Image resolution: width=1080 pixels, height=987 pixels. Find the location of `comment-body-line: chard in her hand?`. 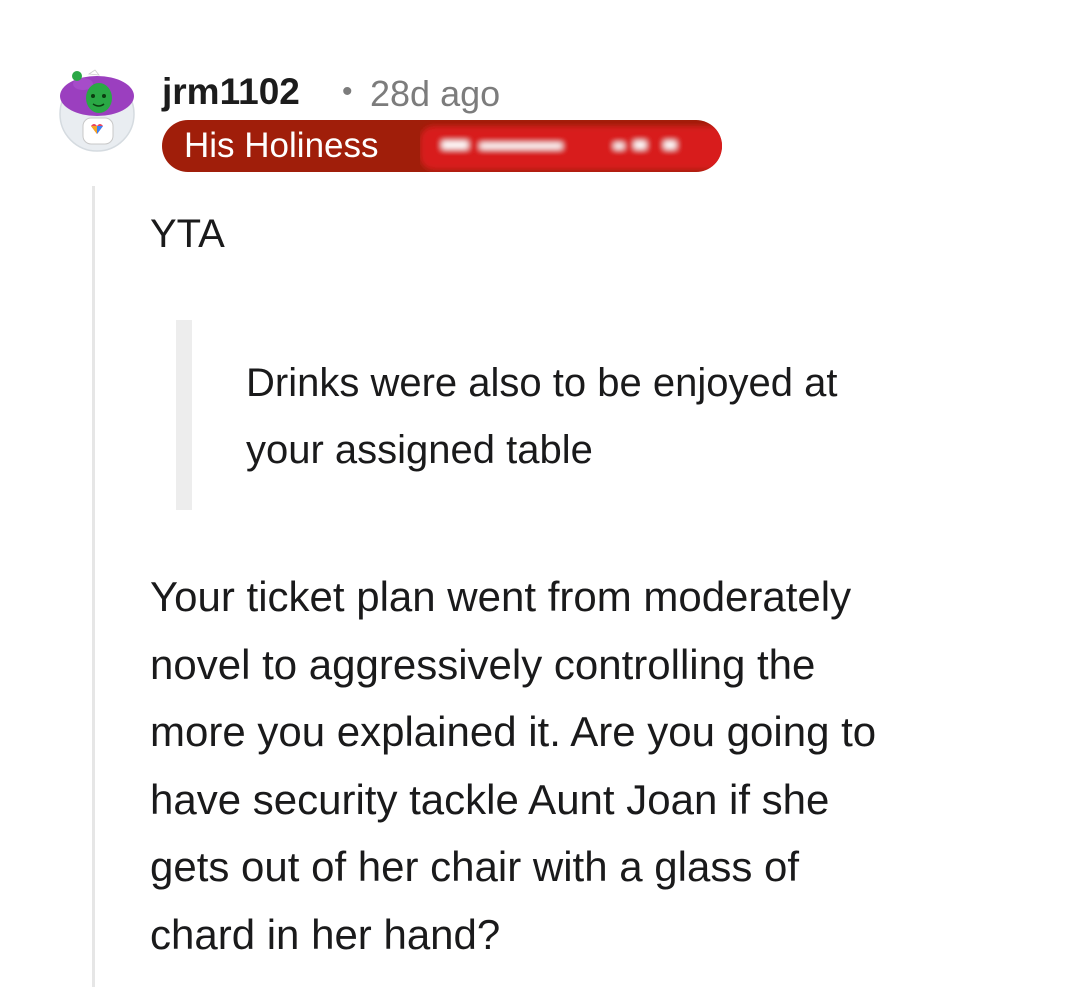

comment-body-line: chard in her hand? is located at coordinates (325, 934).